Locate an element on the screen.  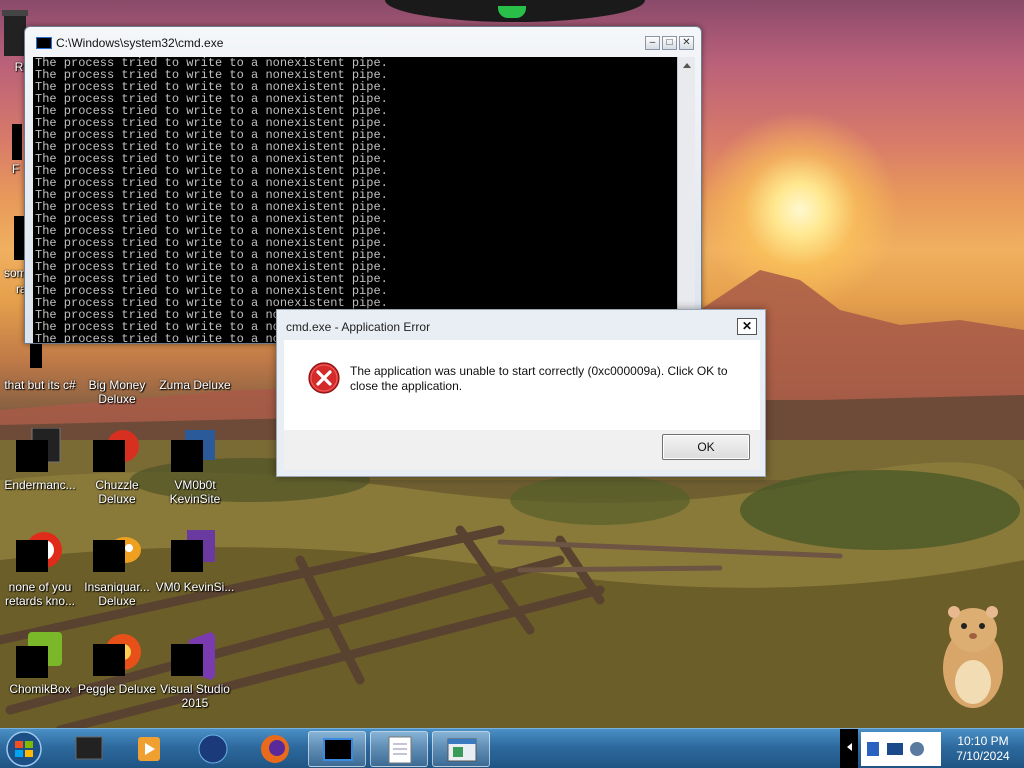
taskbar-app-window is located at coordinates (461, 749).